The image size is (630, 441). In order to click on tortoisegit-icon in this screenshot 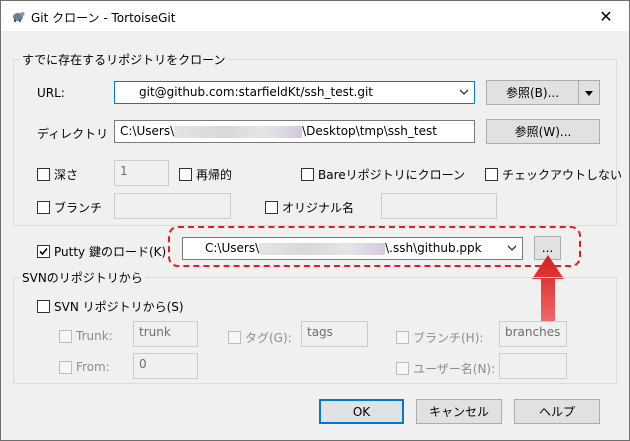, I will do `click(19, 17)`.